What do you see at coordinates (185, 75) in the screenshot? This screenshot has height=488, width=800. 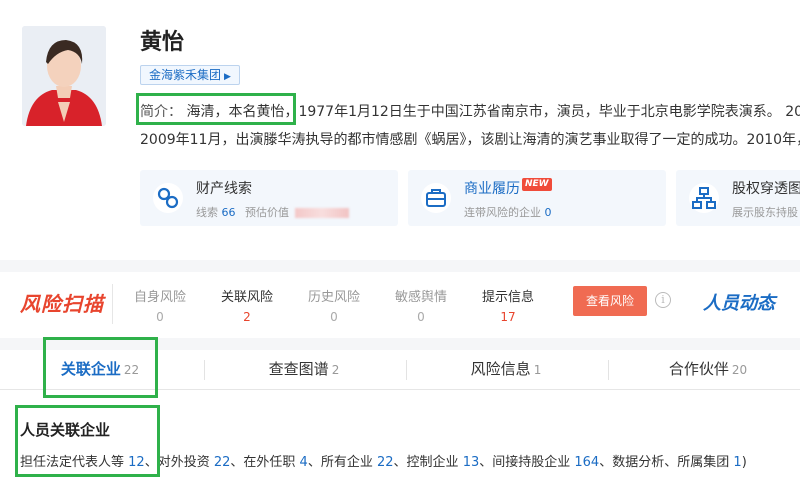 I see `group-tag-label: 金海紫禾集团` at bounding box center [185, 75].